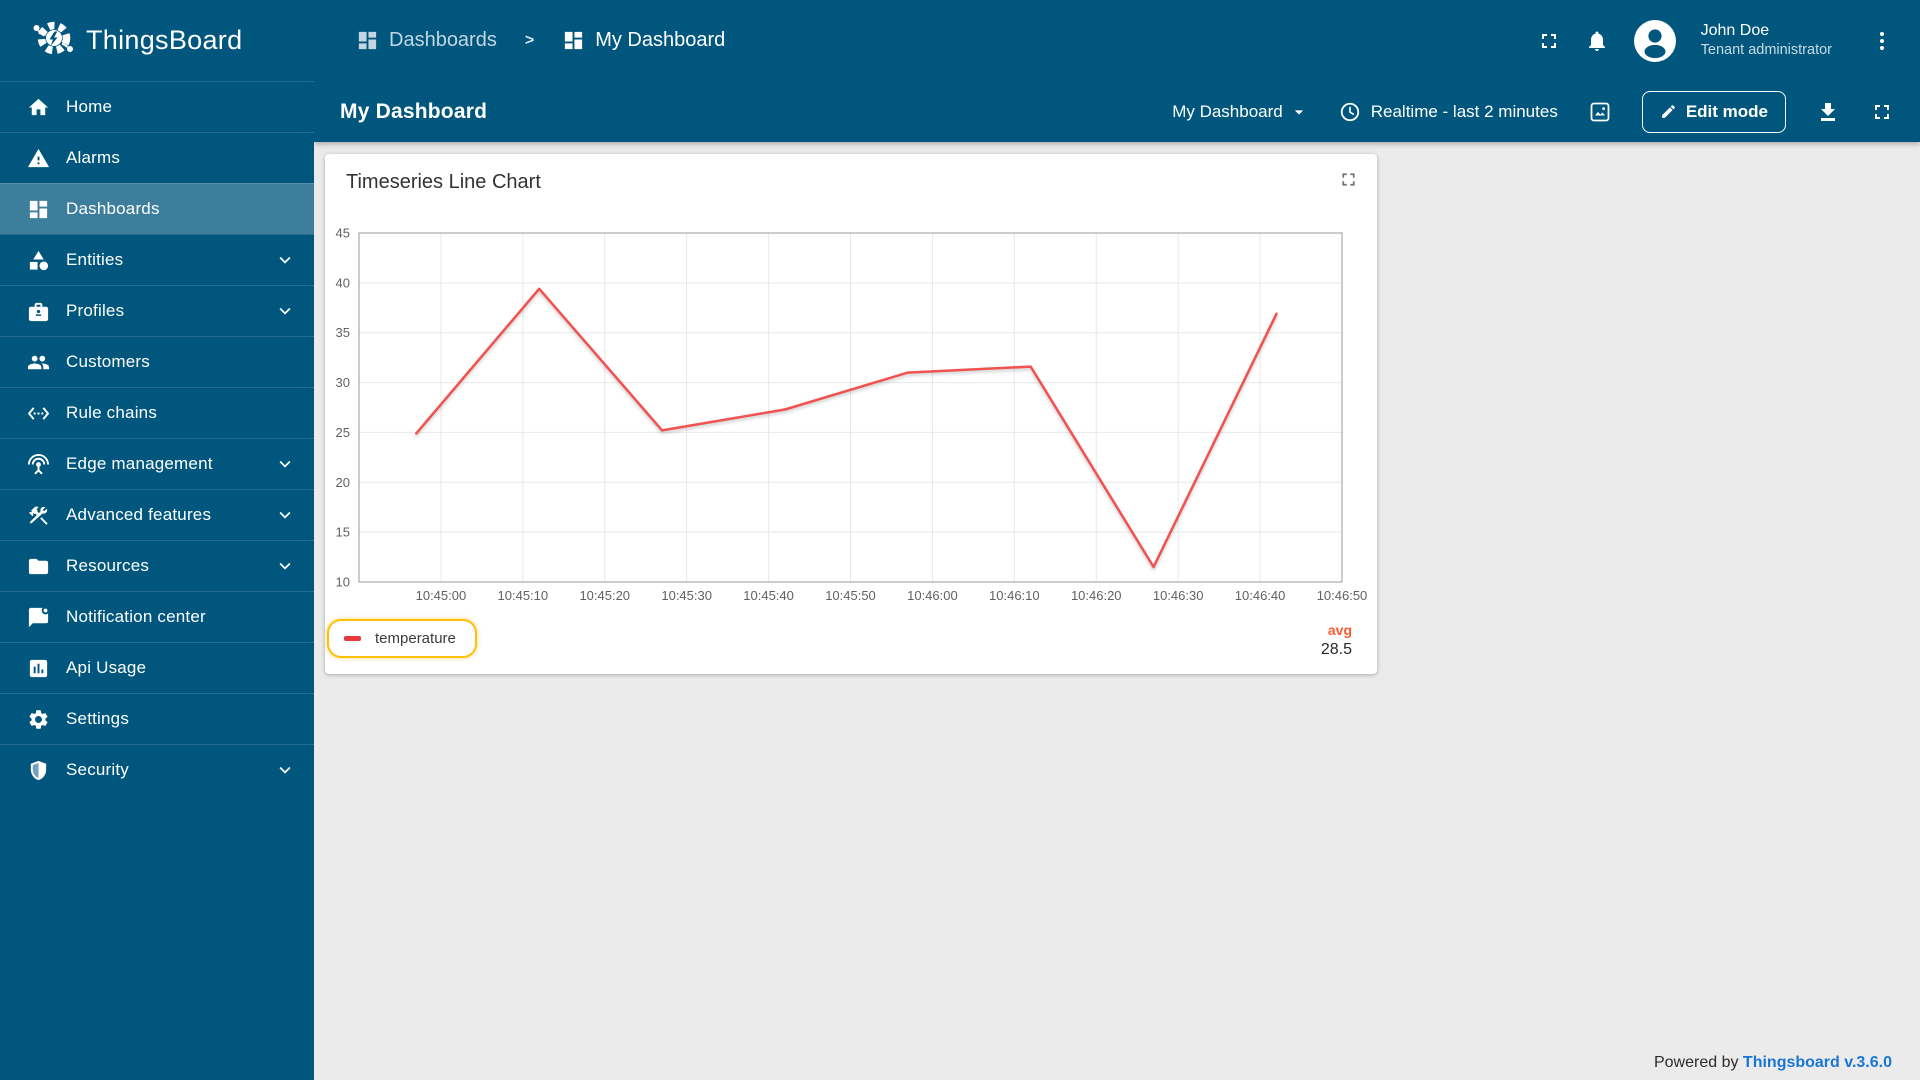 Image resolution: width=1920 pixels, height=1080 pixels. I want to click on edit-mode-button: Edit mode, so click(1713, 111).